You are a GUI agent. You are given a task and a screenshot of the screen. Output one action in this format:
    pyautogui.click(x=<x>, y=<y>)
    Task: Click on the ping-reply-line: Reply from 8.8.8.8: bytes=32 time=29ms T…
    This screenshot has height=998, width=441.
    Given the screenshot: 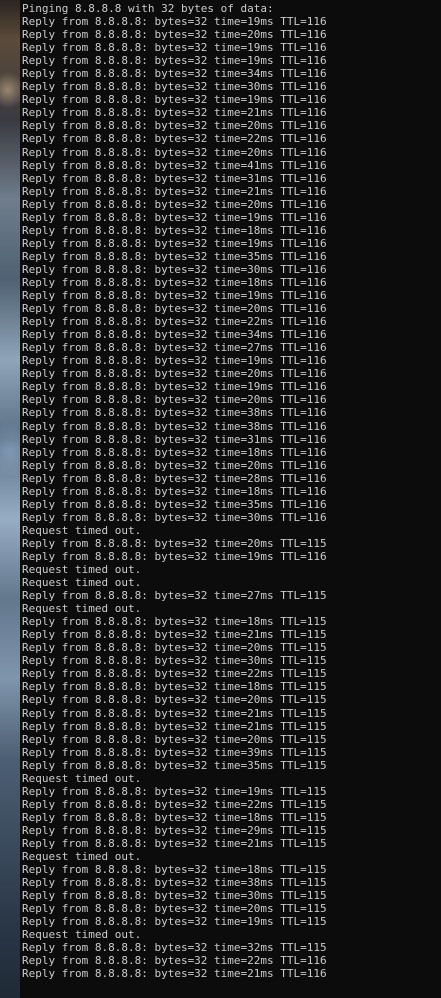 What is the action you would take?
    pyautogui.click(x=174, y=830)
    